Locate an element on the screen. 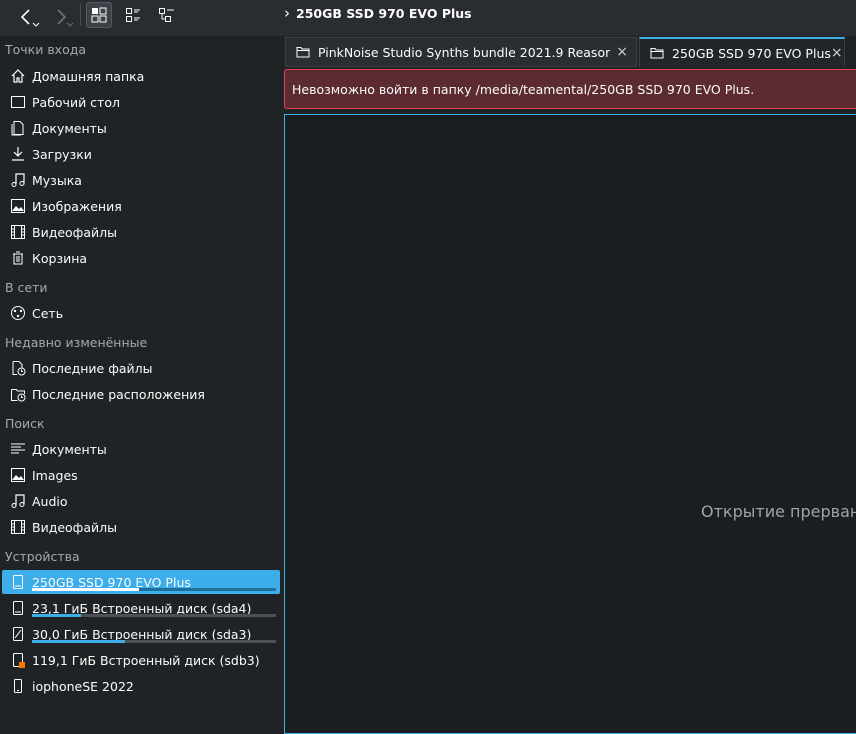 This screenshot has width=856, height=734. icons-view-button is located at coordinates (99, 15).